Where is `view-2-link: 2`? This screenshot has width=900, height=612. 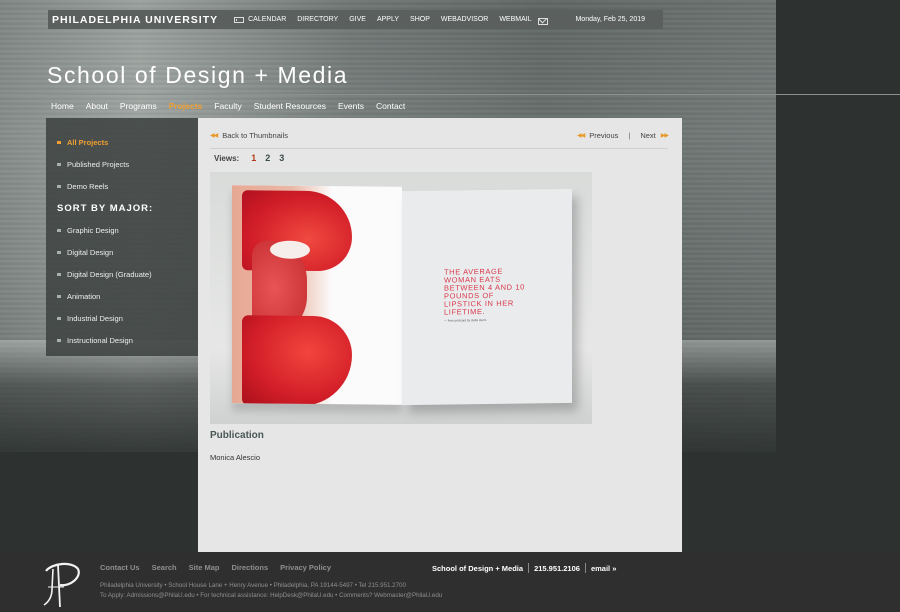 view-2-link: 2 is located at coordinates (267, 158).